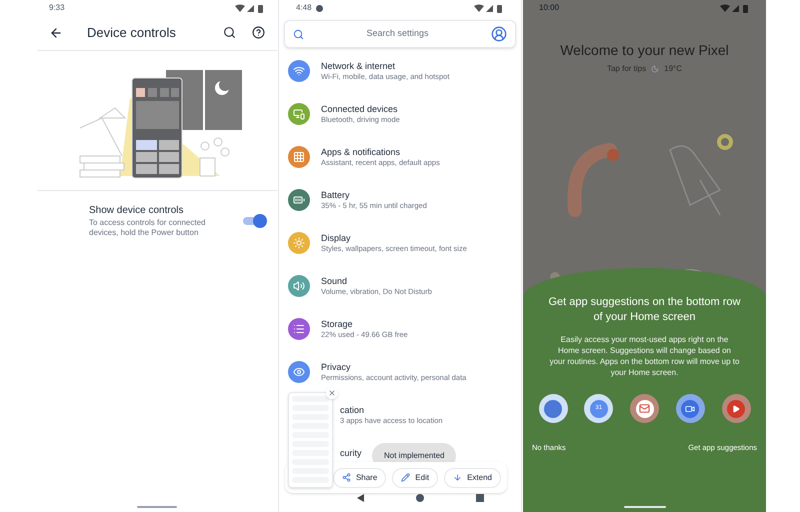 The height and width of the screenshot is (512, 800). Describe the element at coordinates (499, 34) in the screenshot. I see `account-icon` at that location.